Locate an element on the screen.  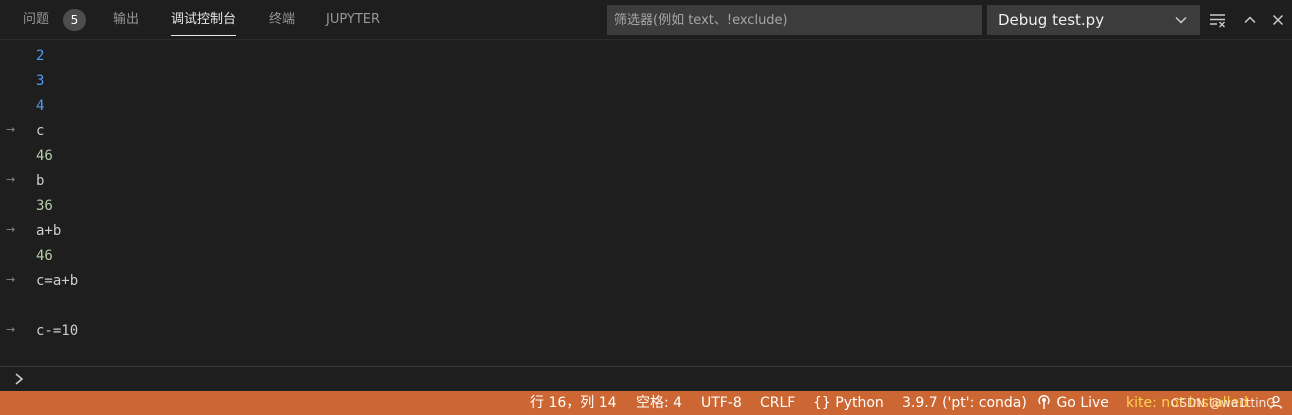
console-filter-input is located at coordinates (794, 20).